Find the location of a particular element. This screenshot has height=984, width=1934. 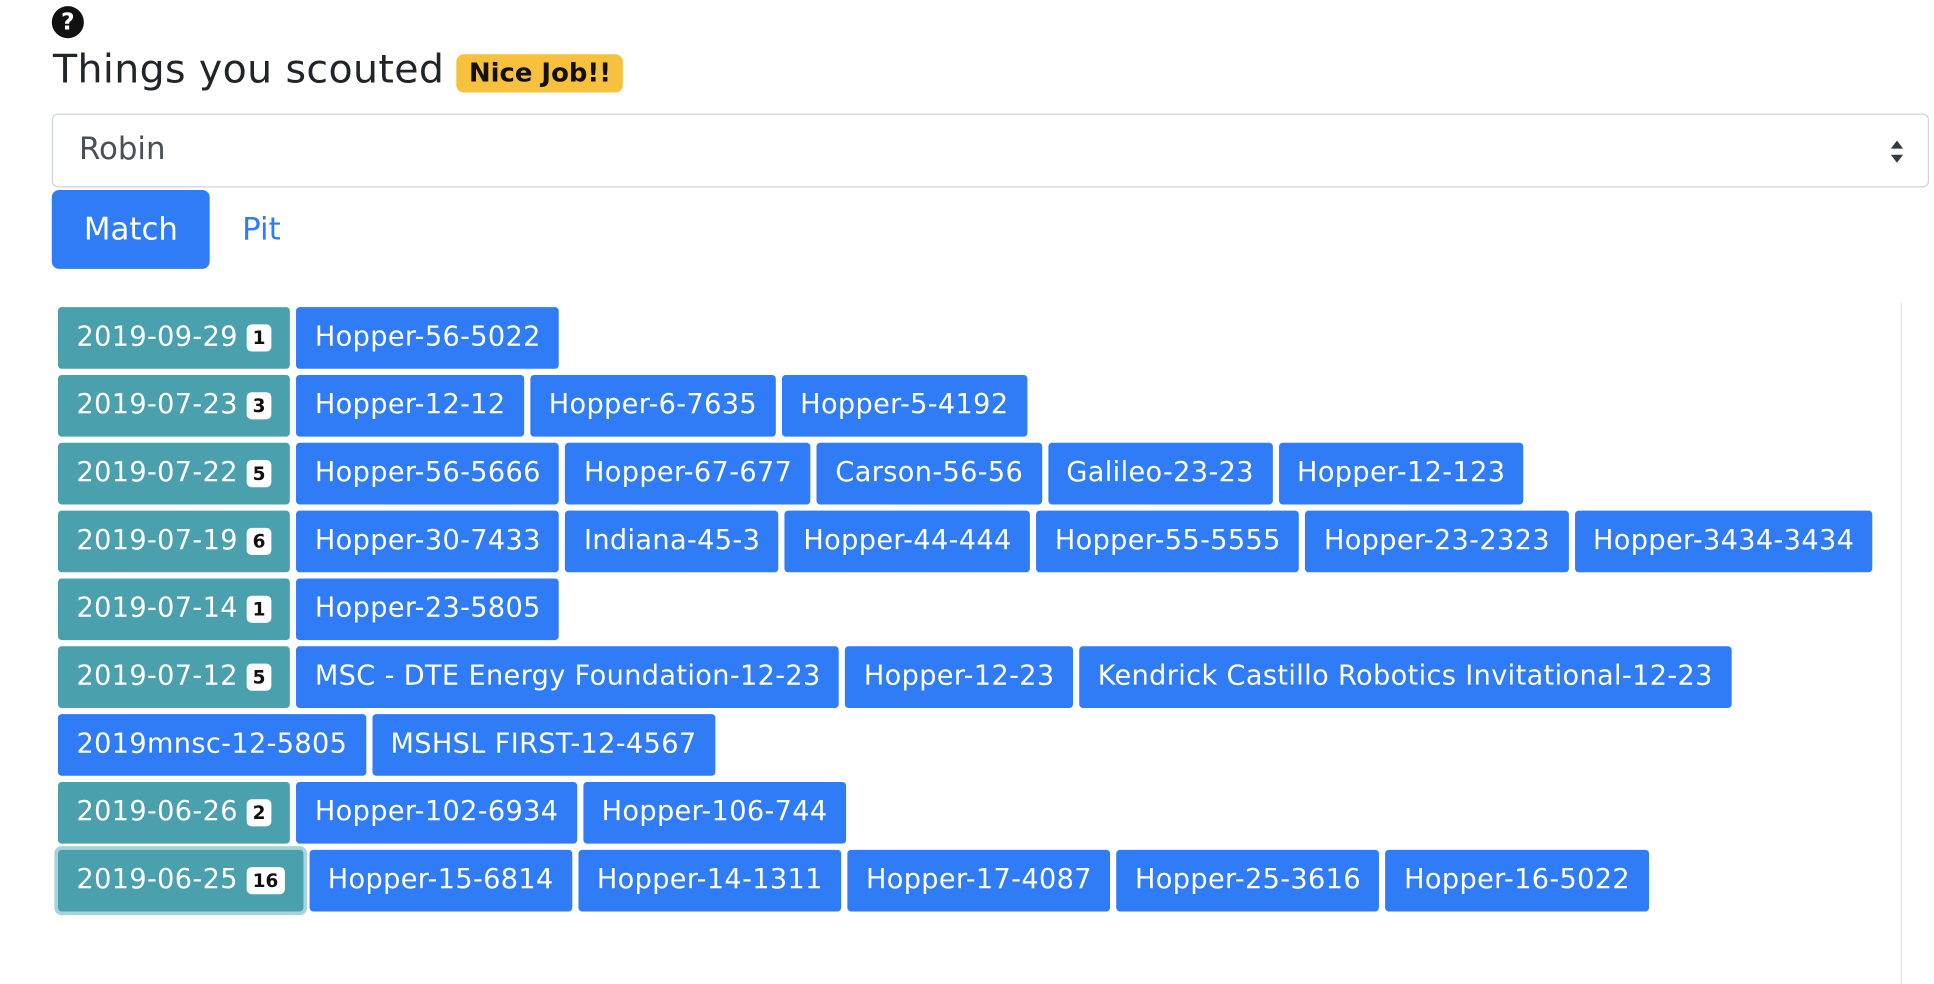

match-button: Hopper-3434-3434 is located at coordinates (1723, 541).